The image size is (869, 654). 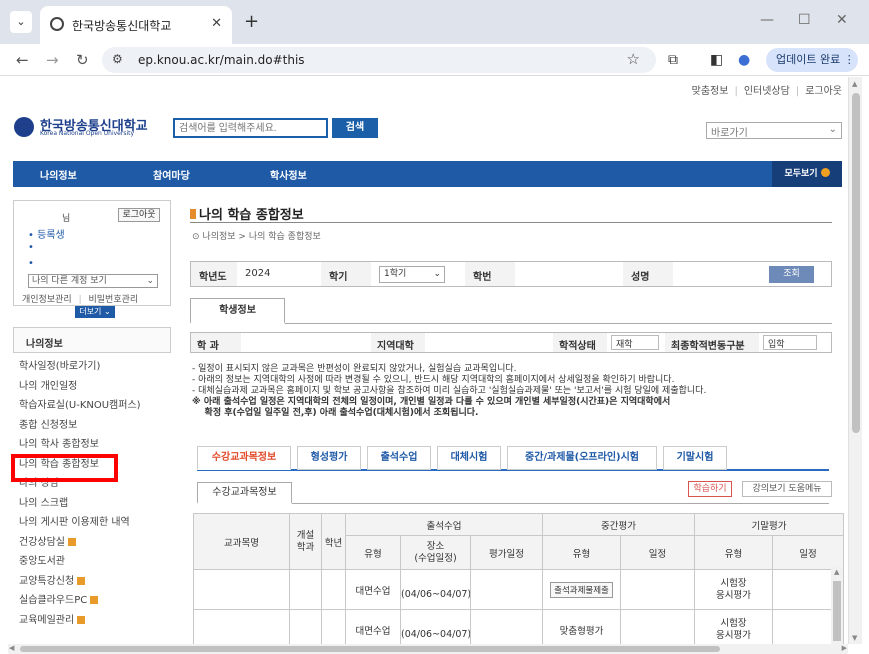 I want to click on site-settings-icon: ⚙, so click(x=117, y=59).